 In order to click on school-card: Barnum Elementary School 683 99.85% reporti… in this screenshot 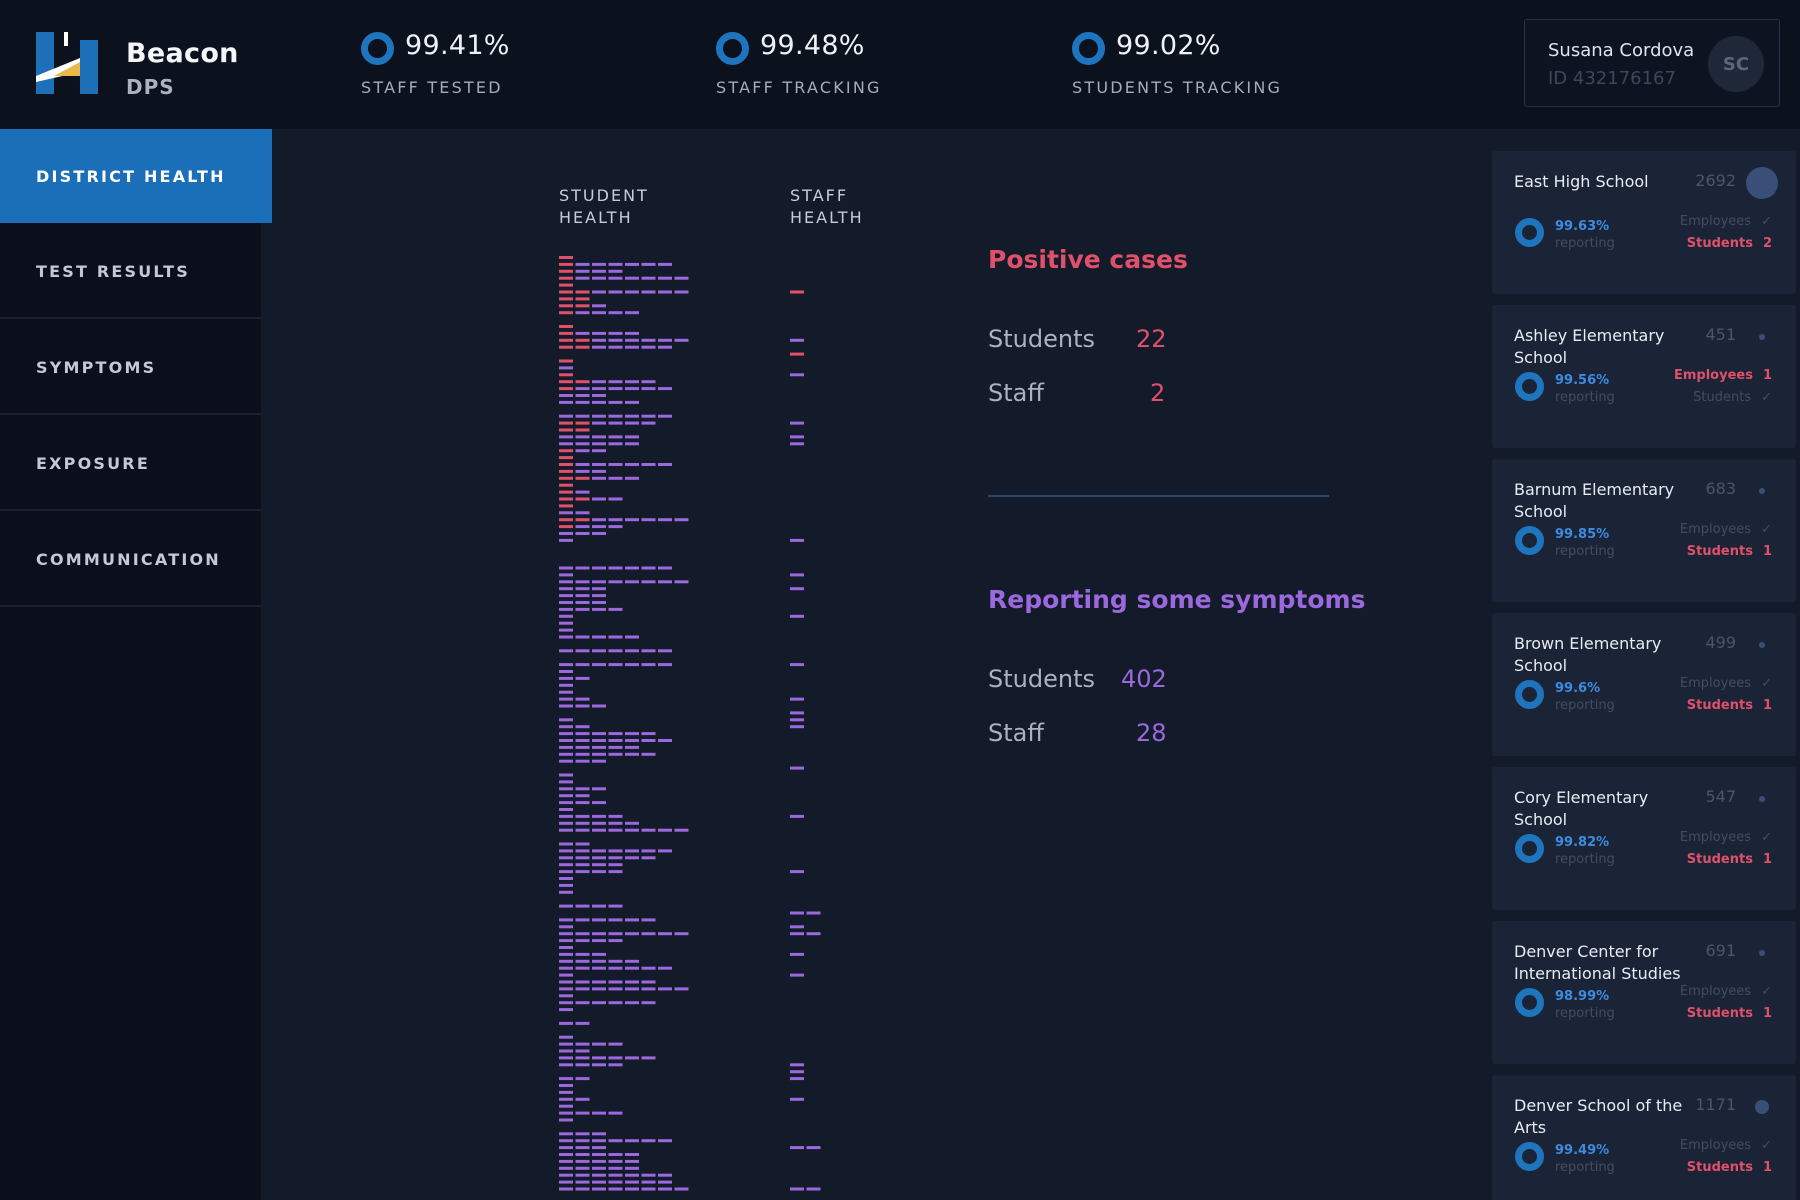, I will do `click(1644, 530)`.